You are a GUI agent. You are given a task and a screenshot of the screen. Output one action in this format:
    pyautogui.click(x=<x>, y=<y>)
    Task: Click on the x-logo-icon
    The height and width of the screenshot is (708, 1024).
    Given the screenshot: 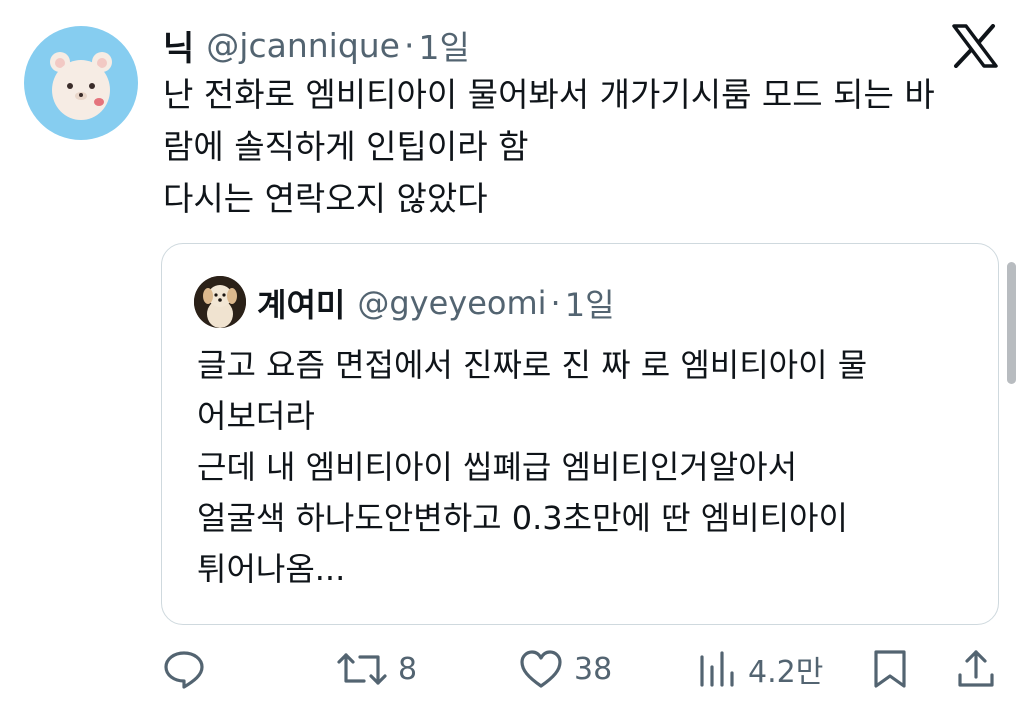 What is the action you would take?
    pyautogui.click(x=975, y=46)
    